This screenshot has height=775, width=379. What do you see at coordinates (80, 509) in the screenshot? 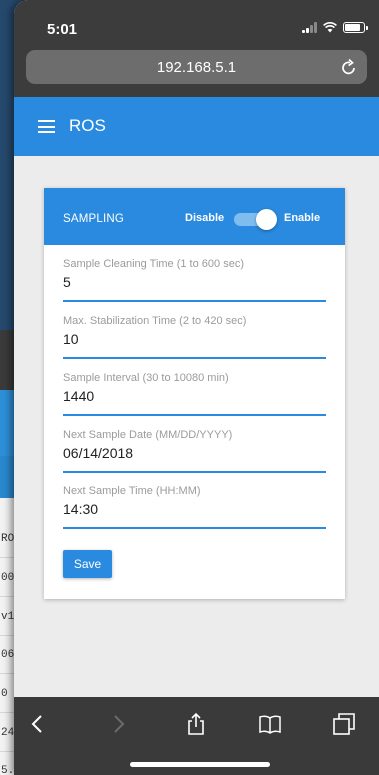
I see `field-value: 14:30` at bounding box center [80, 509].